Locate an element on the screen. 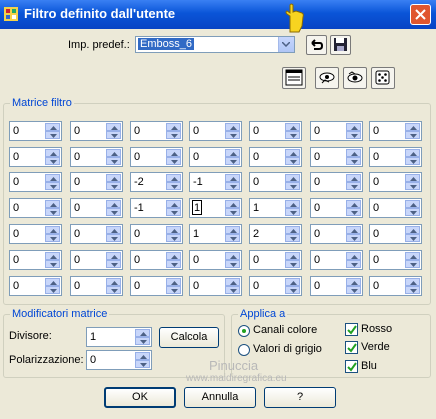 This screenshot has height=419, width=436. divisor-stepper: 1 is located at coordinates (119, 337).